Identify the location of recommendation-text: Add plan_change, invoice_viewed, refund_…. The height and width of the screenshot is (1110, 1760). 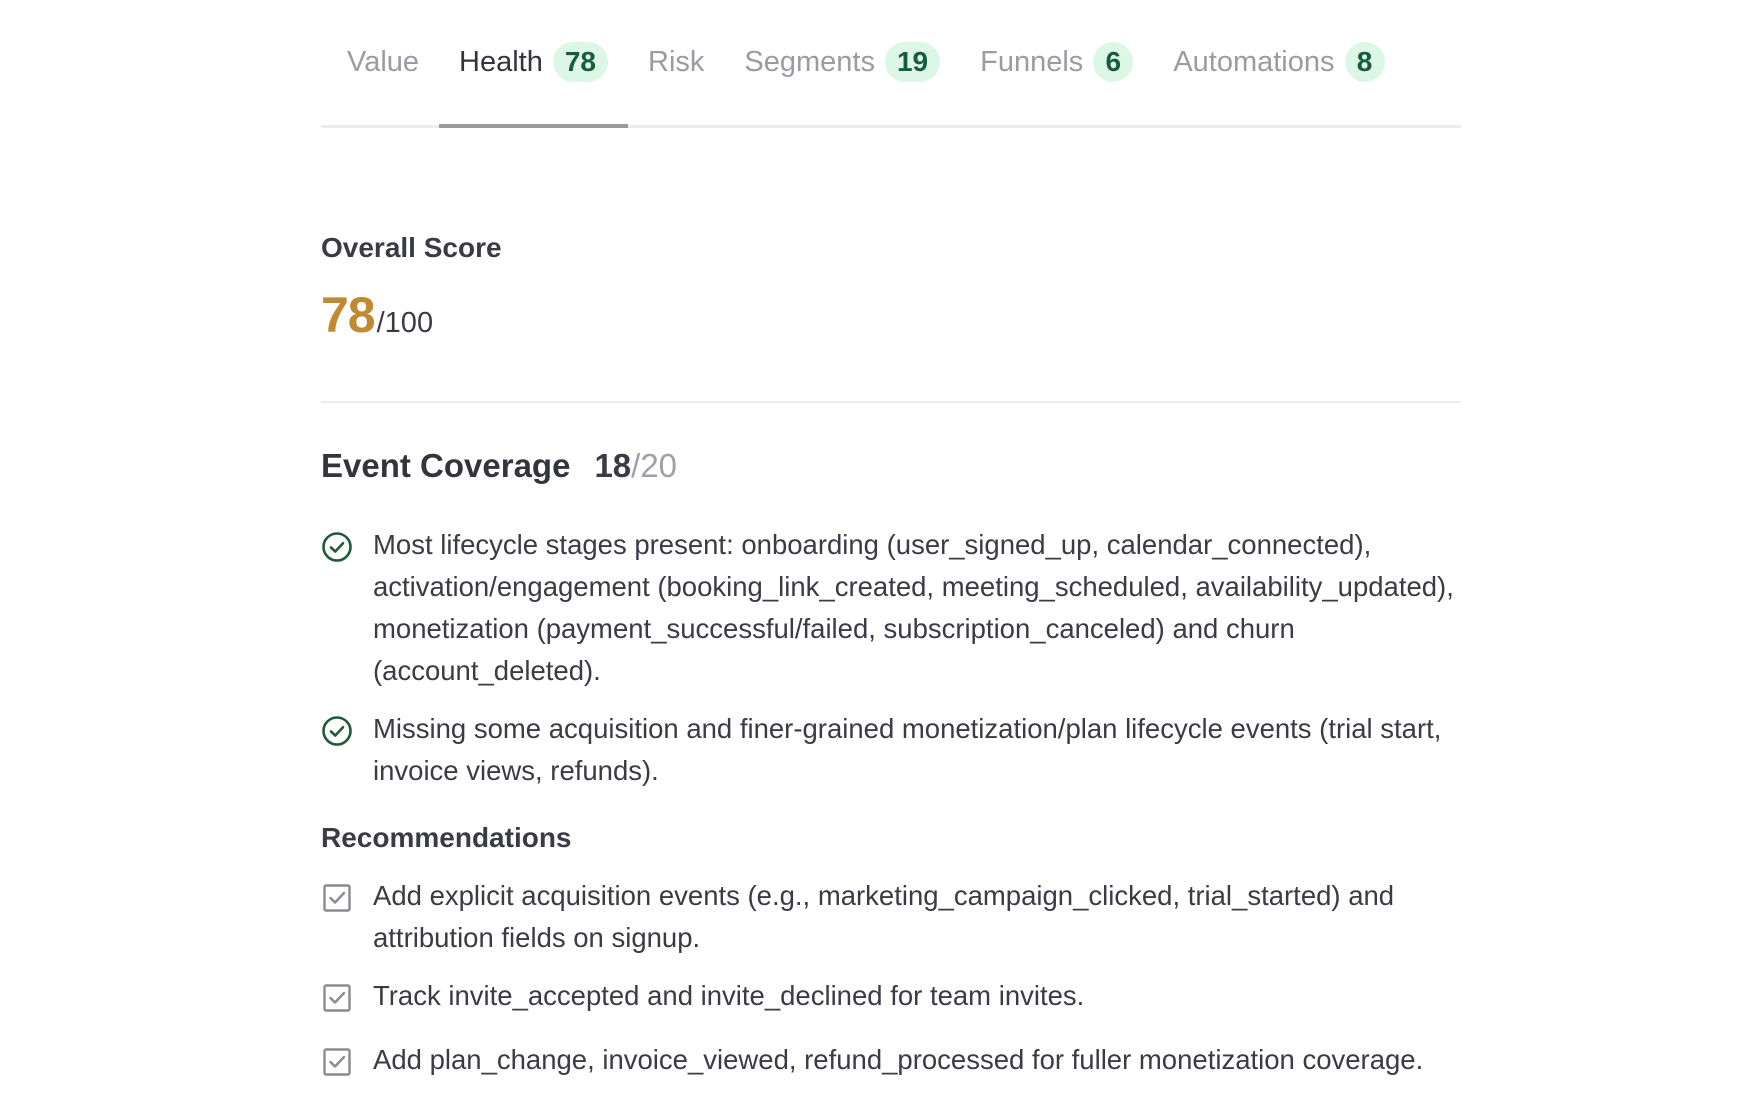
(898, 1059).